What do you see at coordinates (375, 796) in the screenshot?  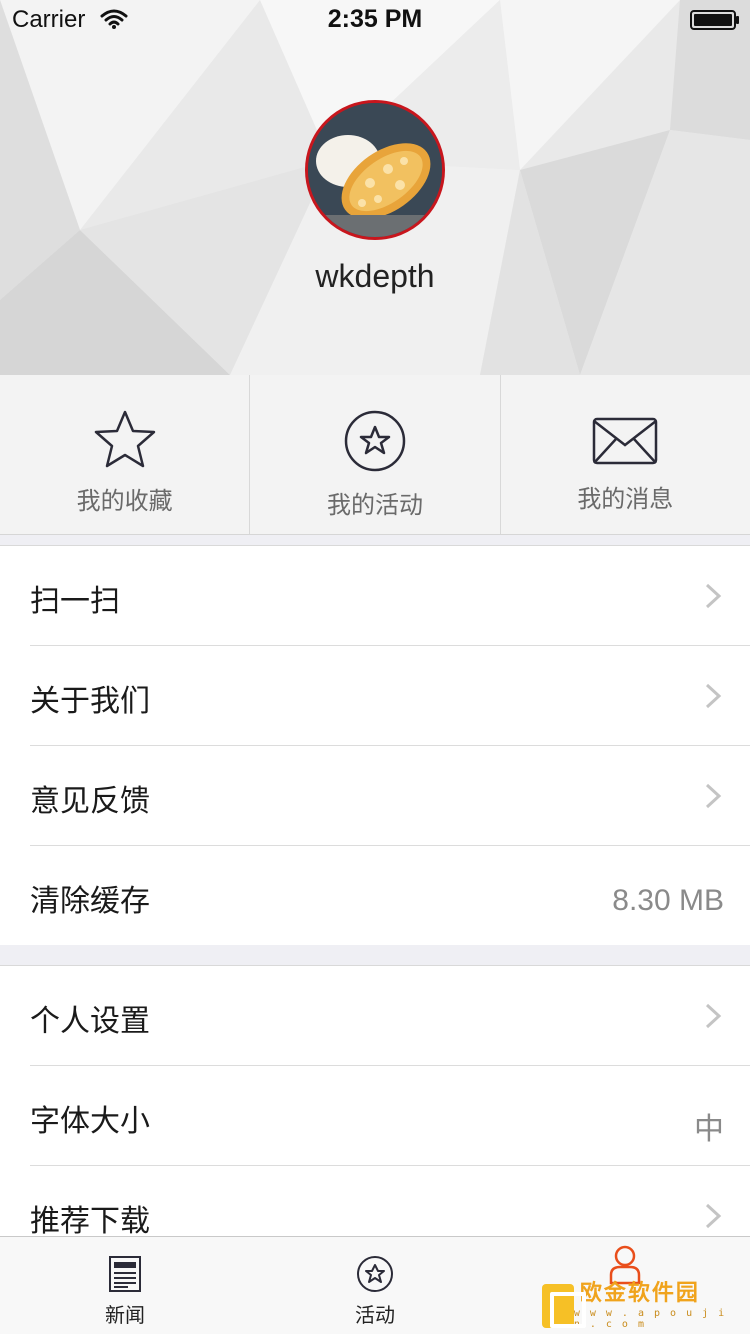 I see `row-feedback: 意见反馈` at bounding box center [375, 796].